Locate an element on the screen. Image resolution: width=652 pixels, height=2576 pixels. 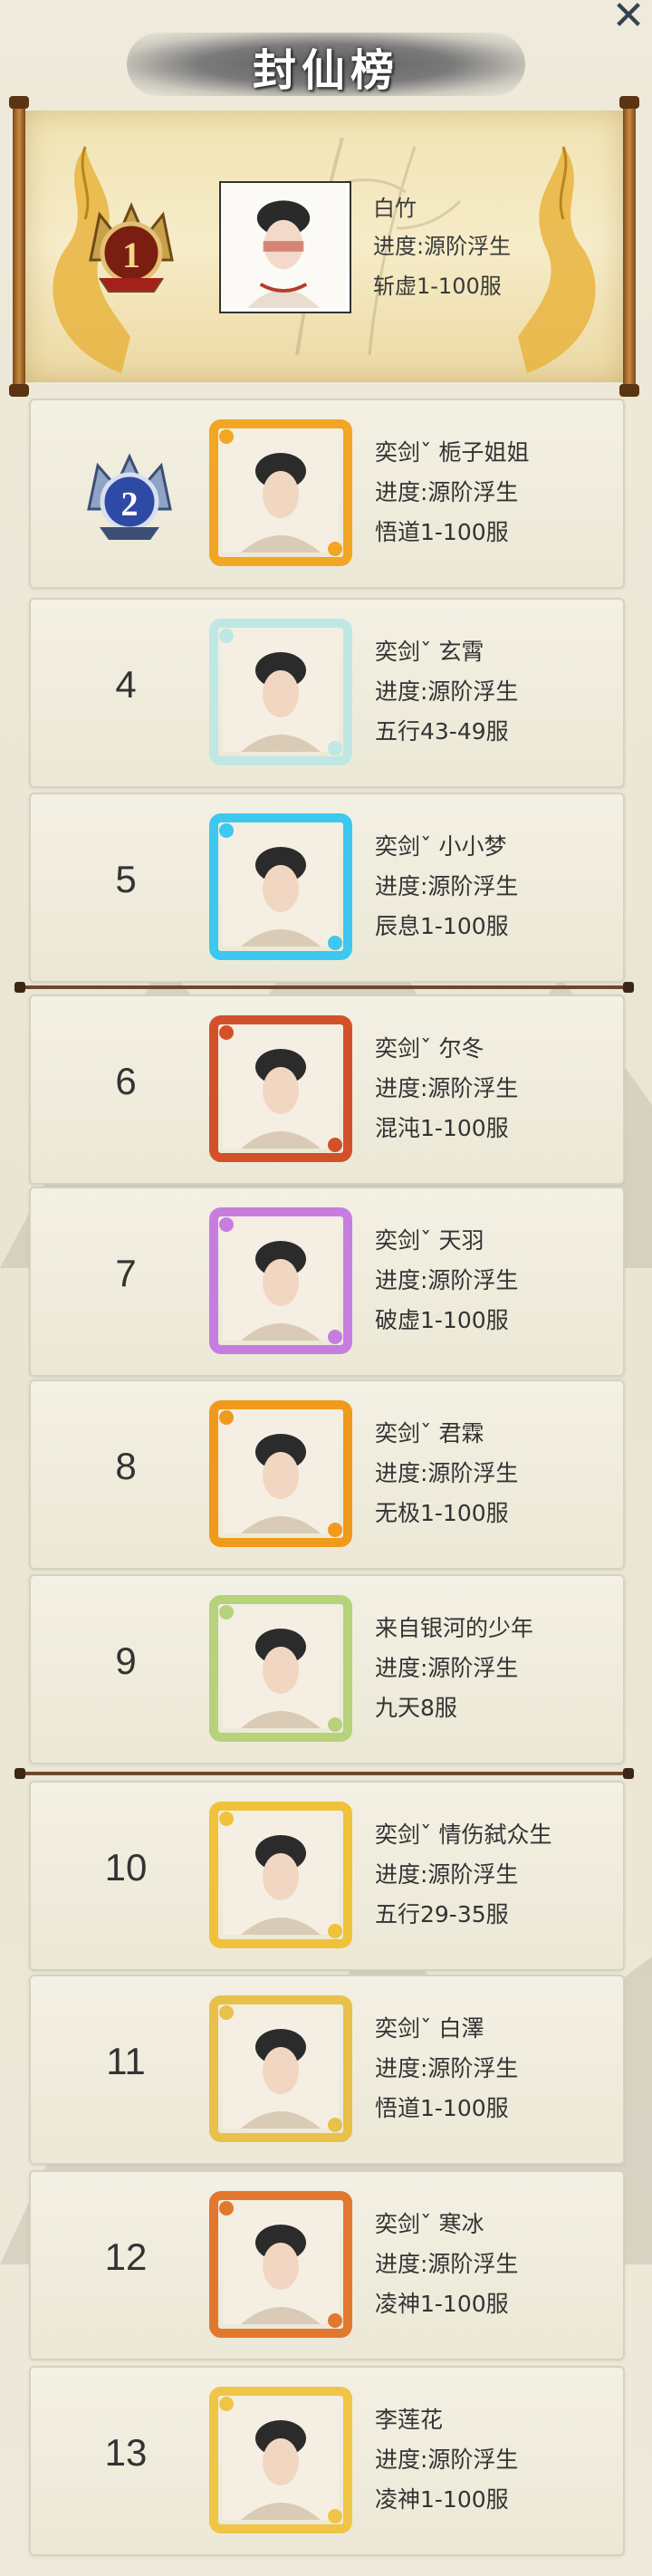
player-name: 来自银河的少年 is located at coordinates (454, 1628).